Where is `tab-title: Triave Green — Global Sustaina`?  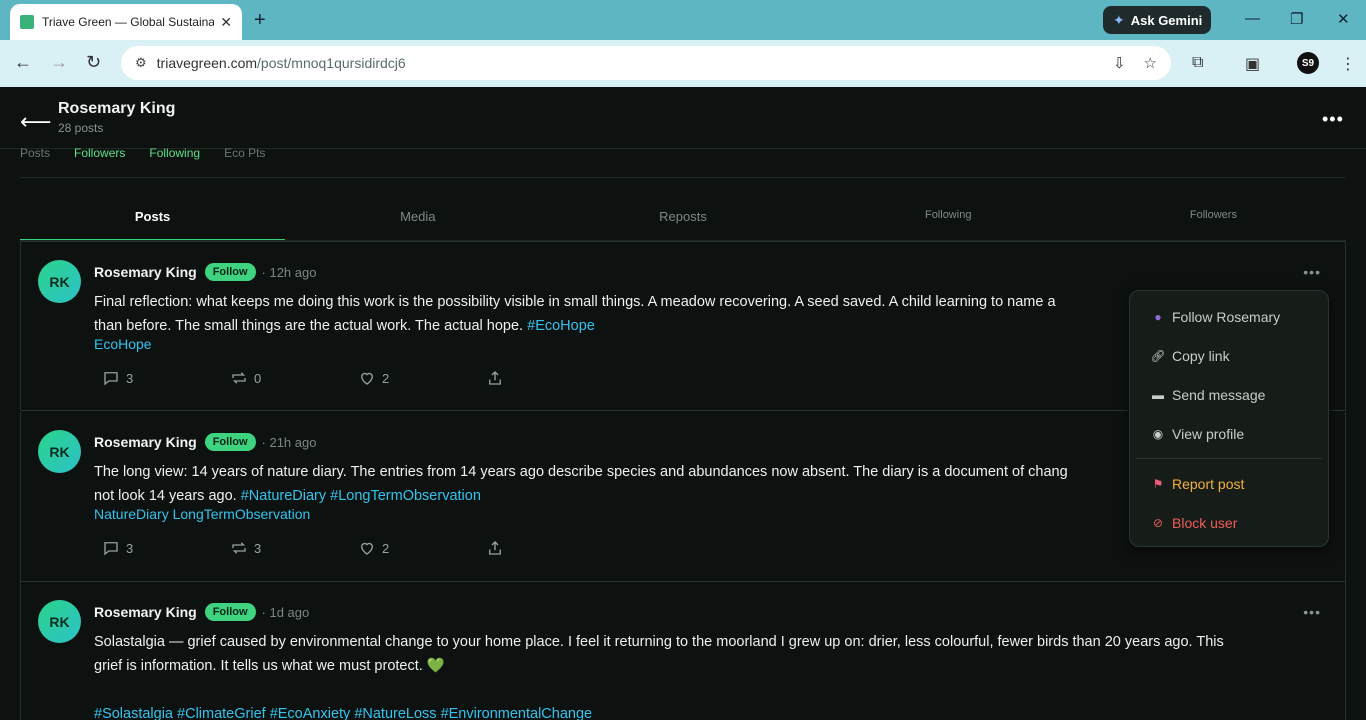
tab-title: Triave Green — Global Sustaina is located at coordinates (128, 22).